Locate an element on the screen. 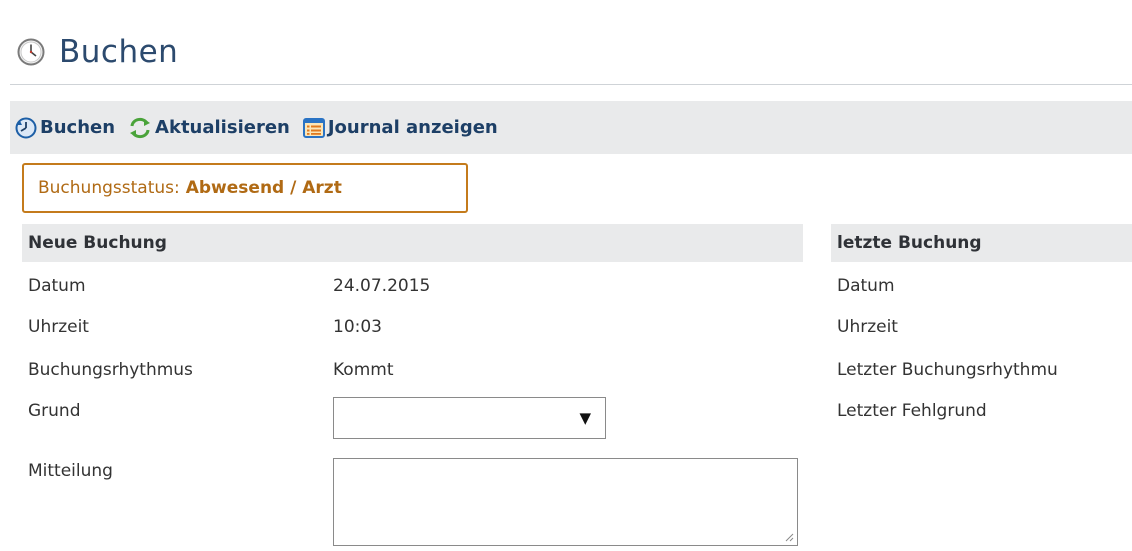 This screenshot has height=551, width=1132. status-label: Buchungsstatus: is located at coordinates (109, 188).